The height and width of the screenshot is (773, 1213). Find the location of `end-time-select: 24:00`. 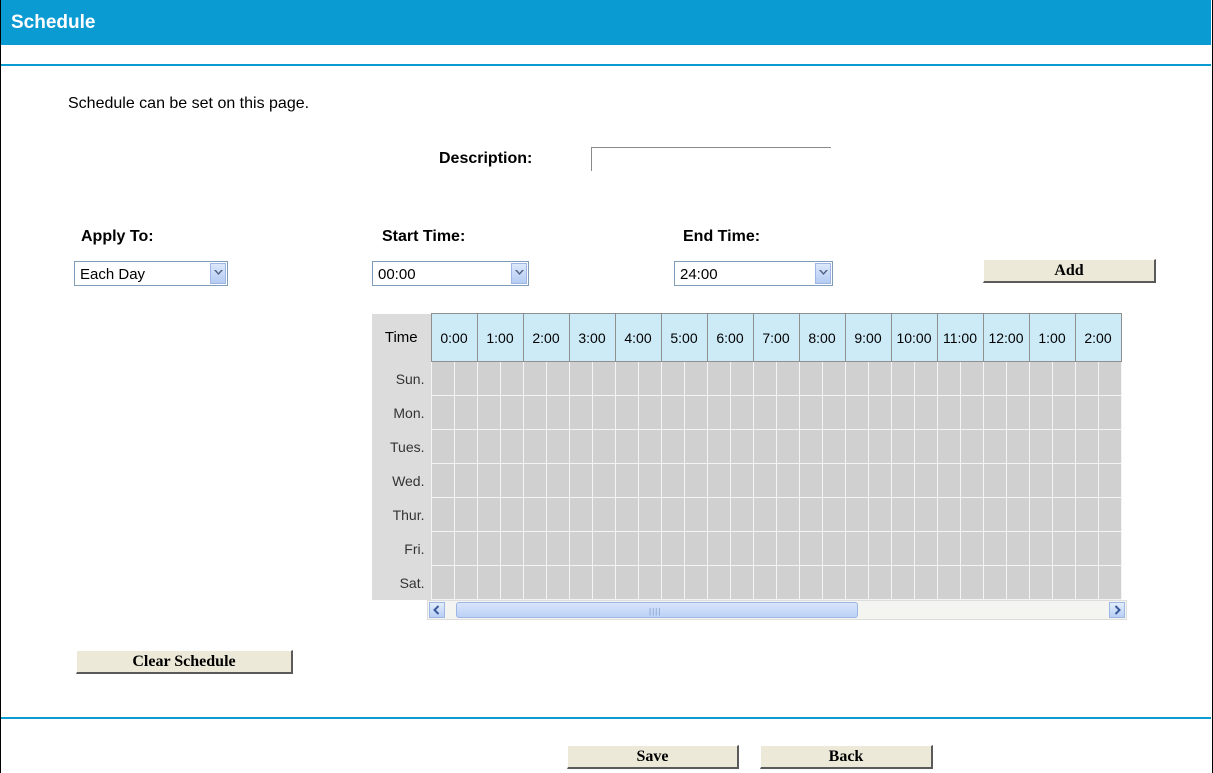

end-time-select: 24:00 is located at coordinates (753, 273).